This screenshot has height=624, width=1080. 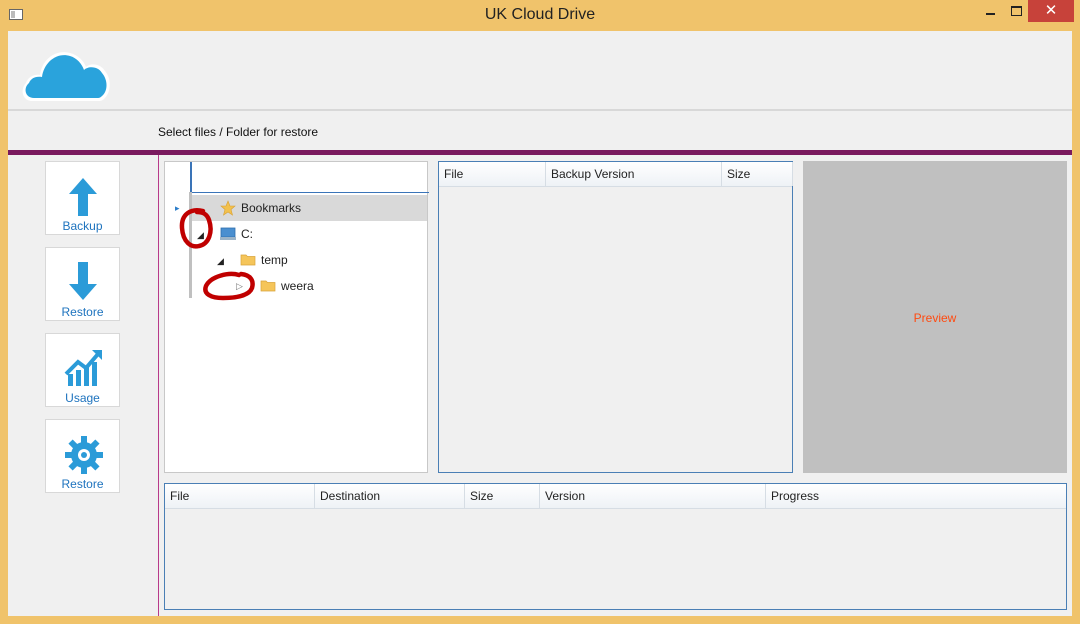 What do you see at coordinates (916, 496) in the screenshot?
I see `column-header-progress: Progress` at bounding box center [916, 496].